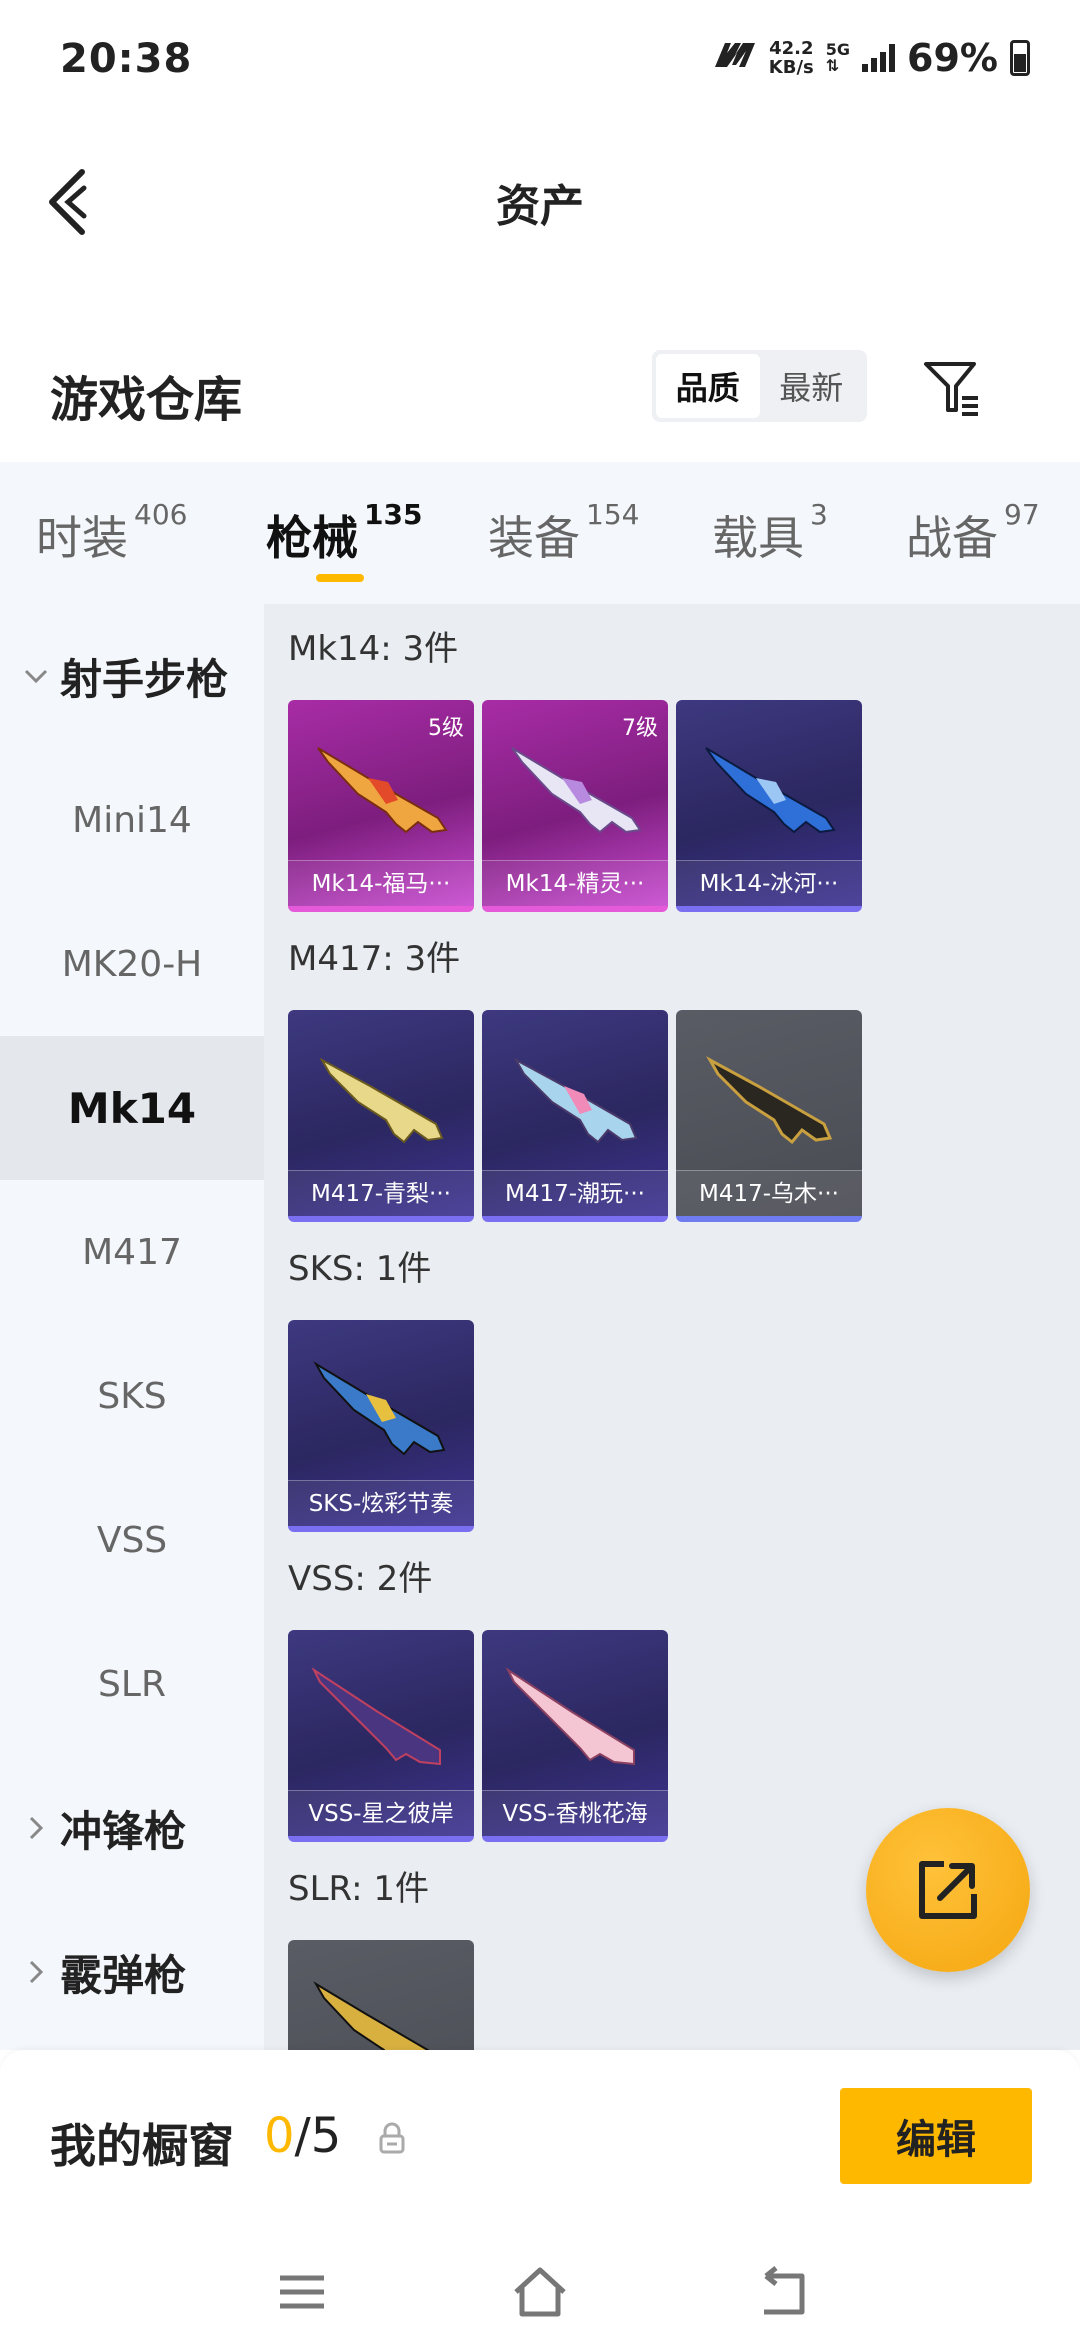 This screenshot has width=1080, height=2344. I want to click on chevron-down-icon, so click(36, 676).